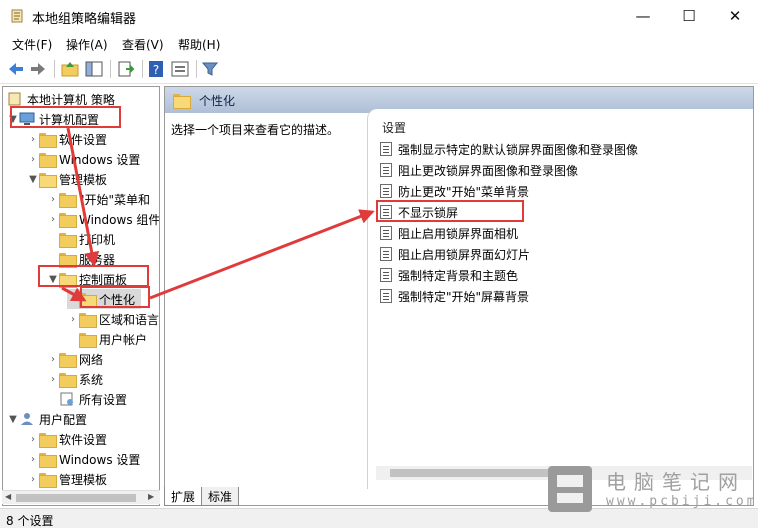 This screenshot has height=528, width=758. What do you see at coordinates (8, 496) in the screenshot?
I see `scroll-left-icon: ◀` at bounding box center [8, 496].